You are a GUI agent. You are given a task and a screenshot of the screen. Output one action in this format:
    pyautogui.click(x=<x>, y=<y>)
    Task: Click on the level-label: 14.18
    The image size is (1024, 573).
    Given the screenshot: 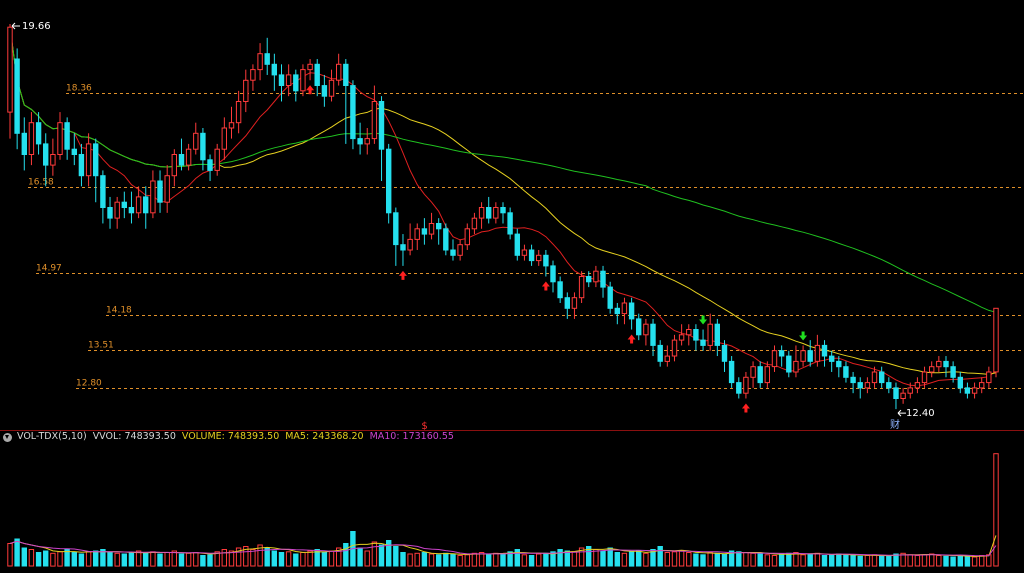 What is the action you would take?
    pyautogui.click(x=119, y=311)
    